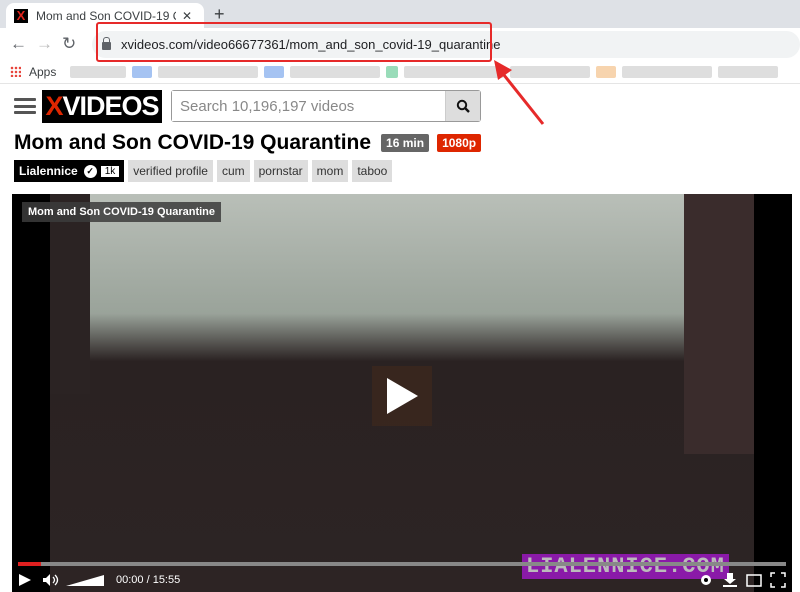  I want to click on download-icon, so click(730, 580).